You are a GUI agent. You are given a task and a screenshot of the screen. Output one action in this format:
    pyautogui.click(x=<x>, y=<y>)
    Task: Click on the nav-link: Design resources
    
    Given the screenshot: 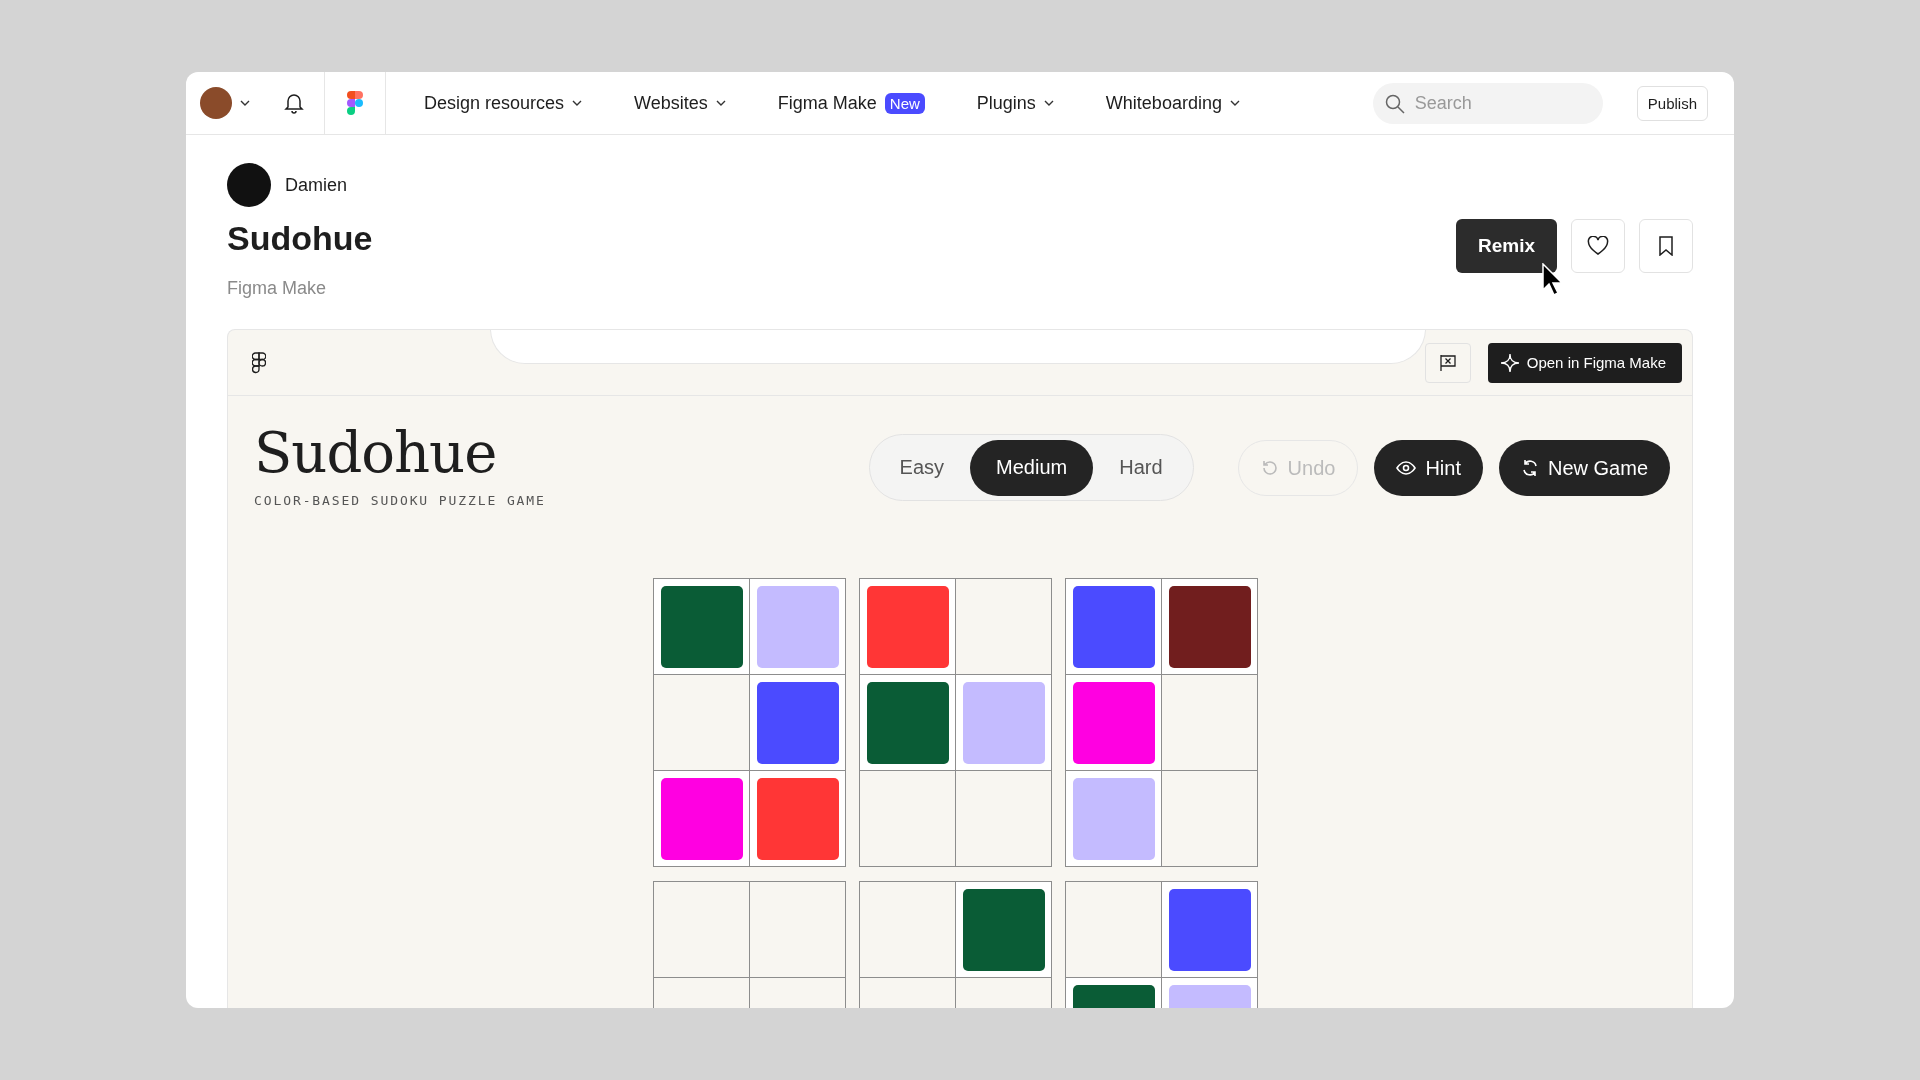 What is the action you would take?
    pyautogui.click(x=494, y=103)
    